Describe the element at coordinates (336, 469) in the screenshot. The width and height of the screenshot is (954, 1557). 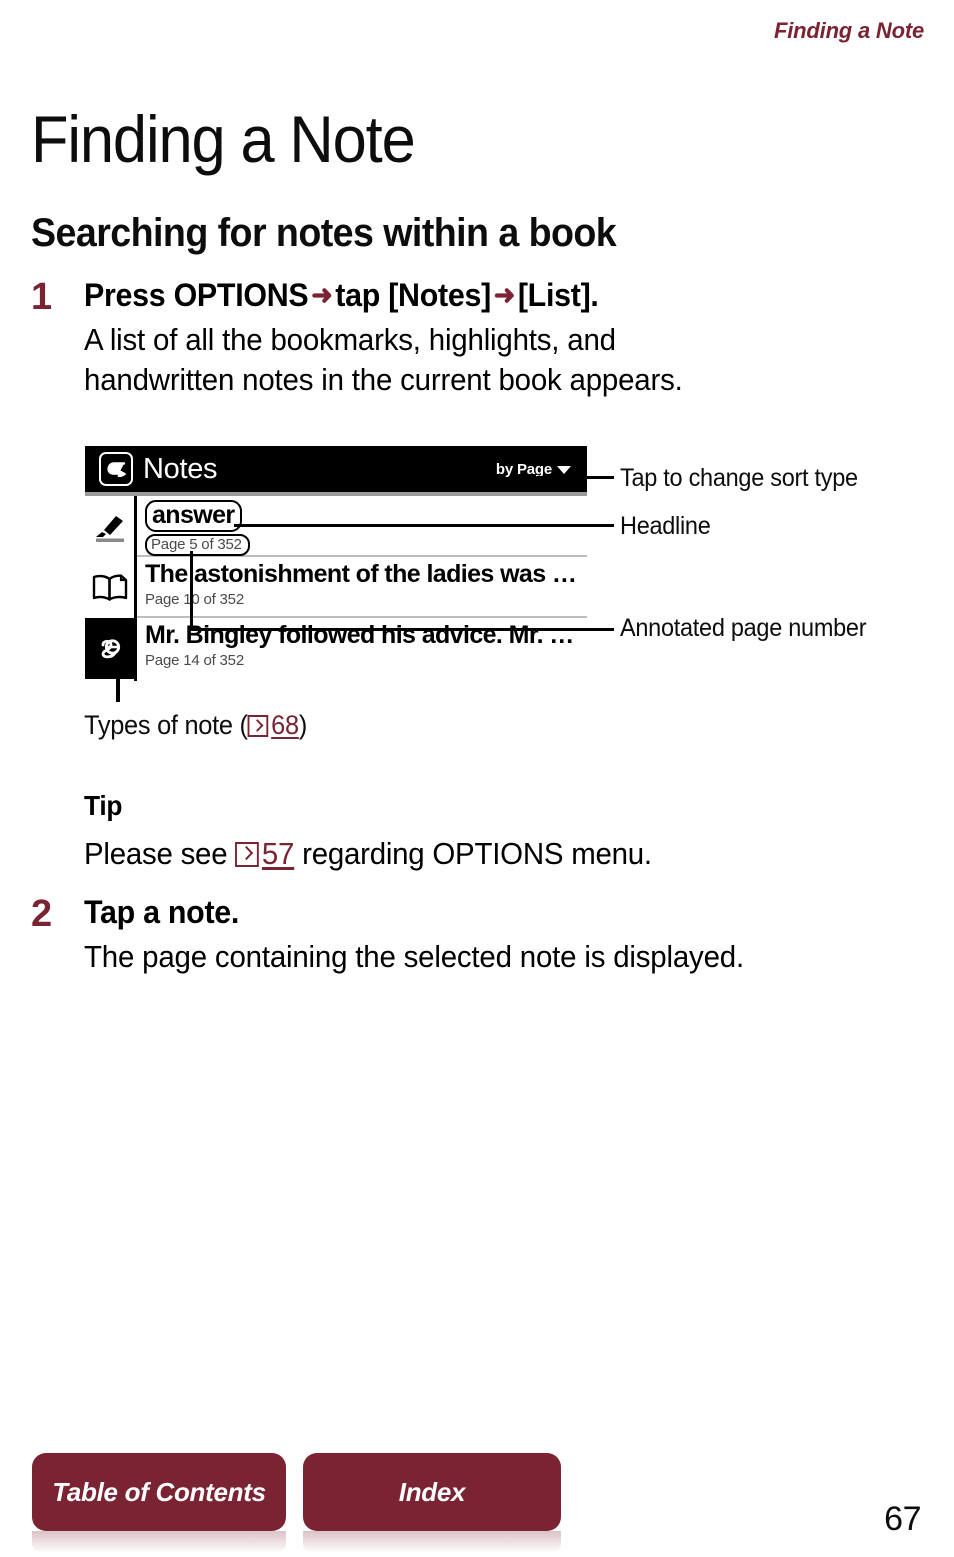
I see `device-top-bar: Notes by Page` at that location.